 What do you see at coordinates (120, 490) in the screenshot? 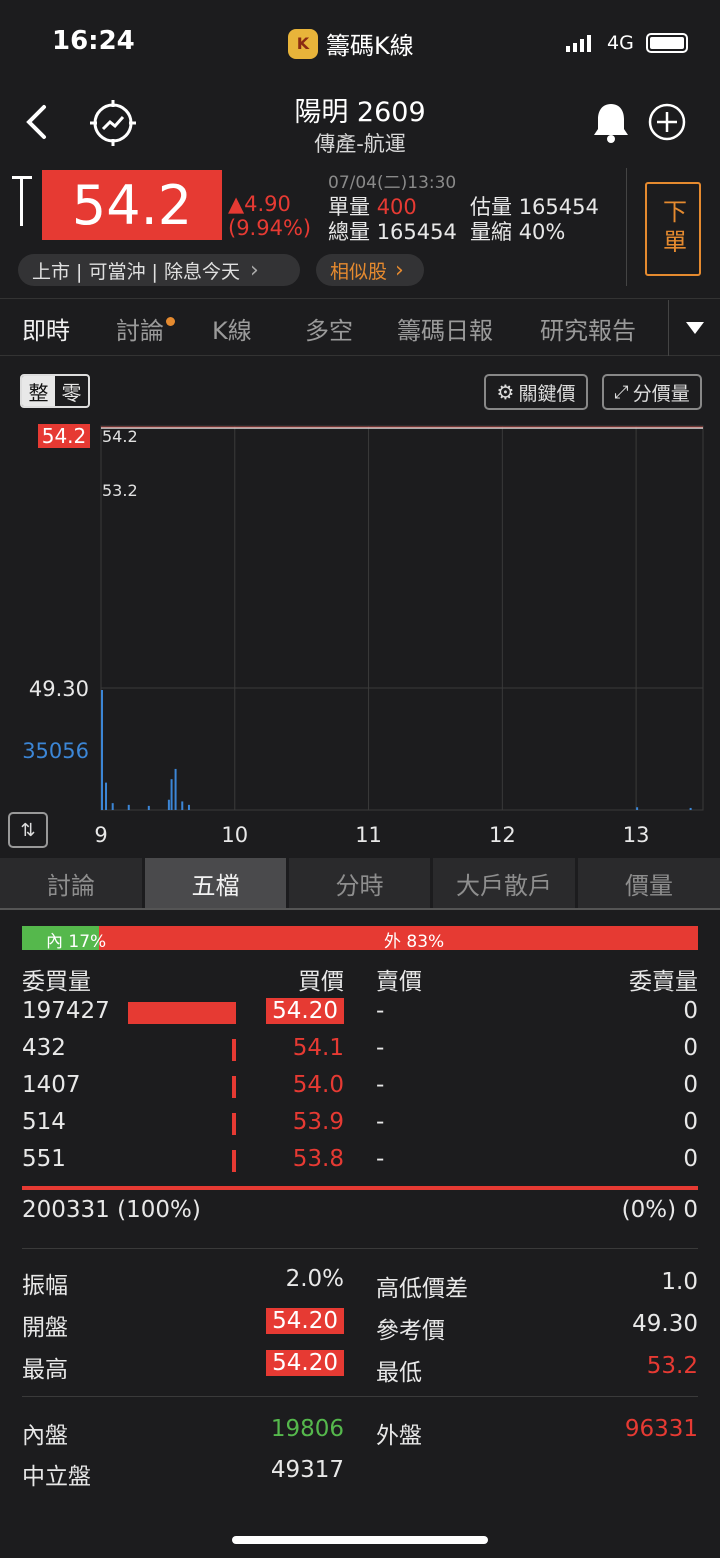
I see `low-price-label: 53.2` at bounding box center [120, 490].